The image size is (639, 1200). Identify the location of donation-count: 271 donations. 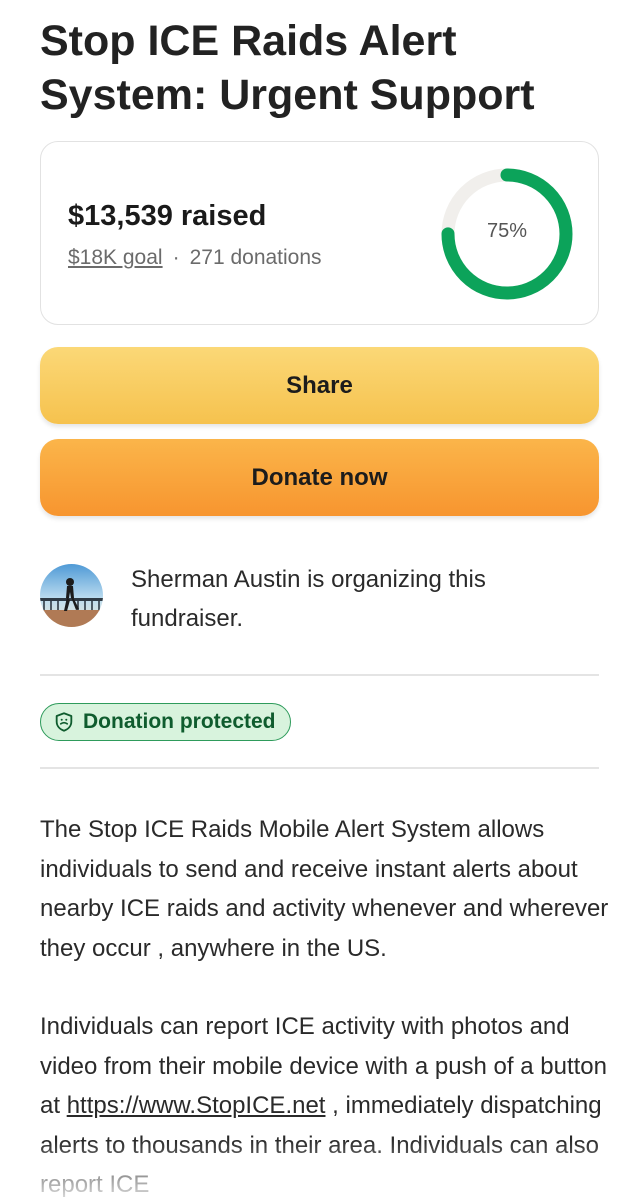
(256, 257).